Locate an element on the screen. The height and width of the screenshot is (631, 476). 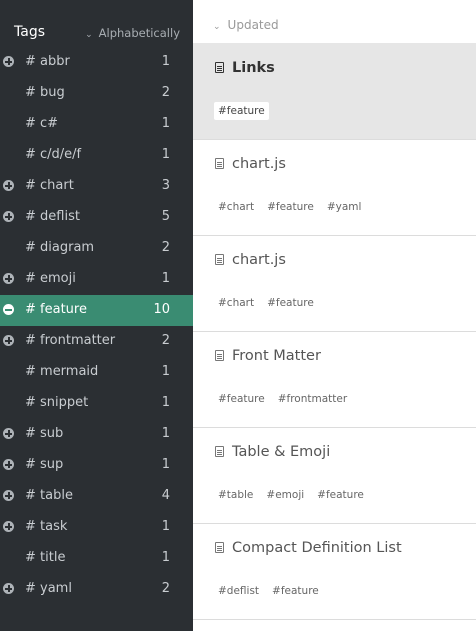
tag-name: # sub is located at coordinates (44, 433).